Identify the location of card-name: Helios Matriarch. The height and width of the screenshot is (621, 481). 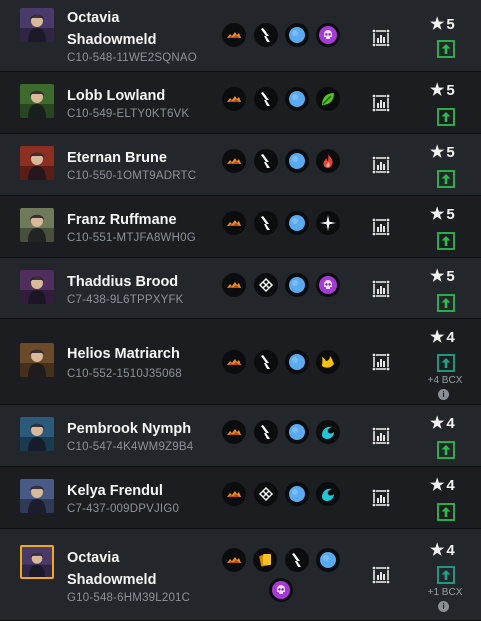
(142, 354).